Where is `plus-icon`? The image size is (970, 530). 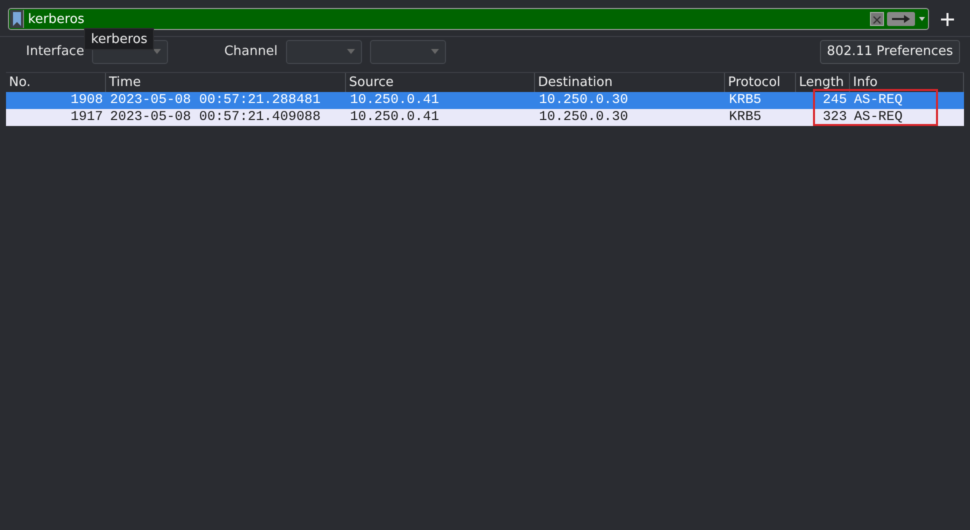 plus-icon is located at coordinates (947, 19).